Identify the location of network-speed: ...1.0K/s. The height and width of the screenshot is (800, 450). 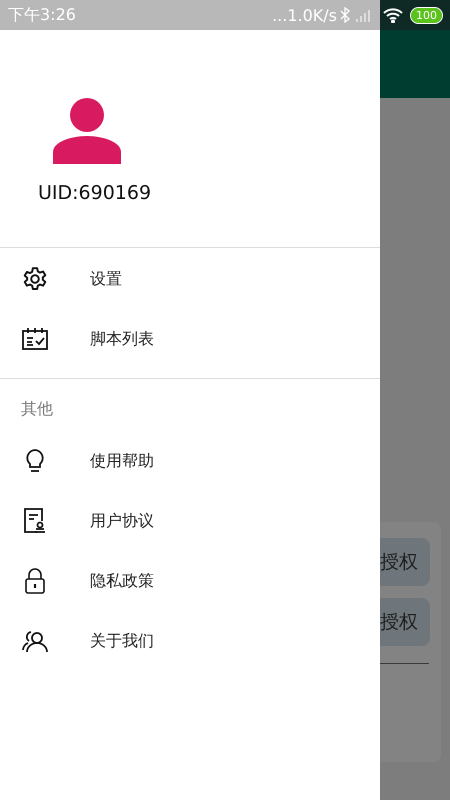
(304, 15).